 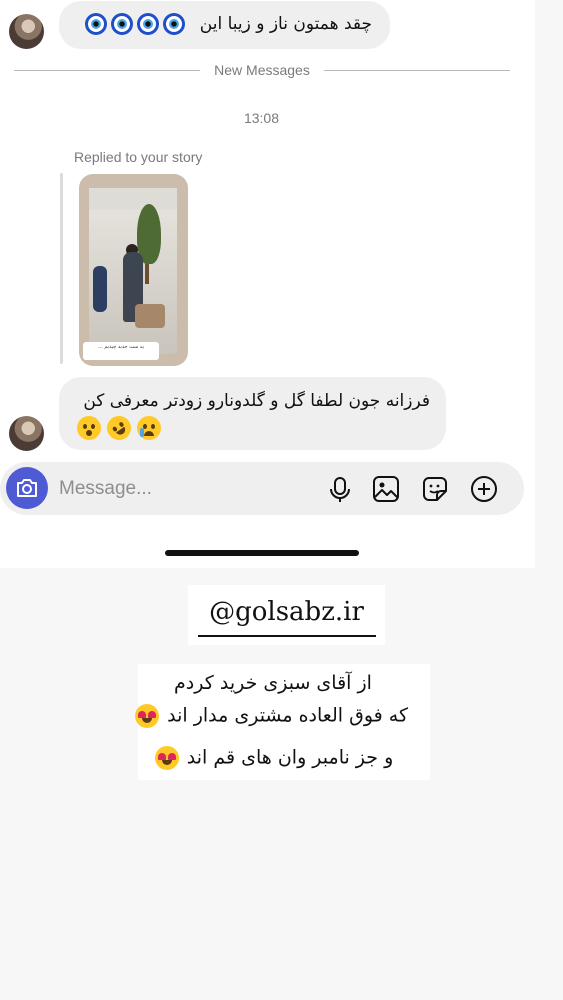 What do you see at coordinates (417, 70) in the screenshot?
I see `divider-line-right` at bounding box center [417, 70].